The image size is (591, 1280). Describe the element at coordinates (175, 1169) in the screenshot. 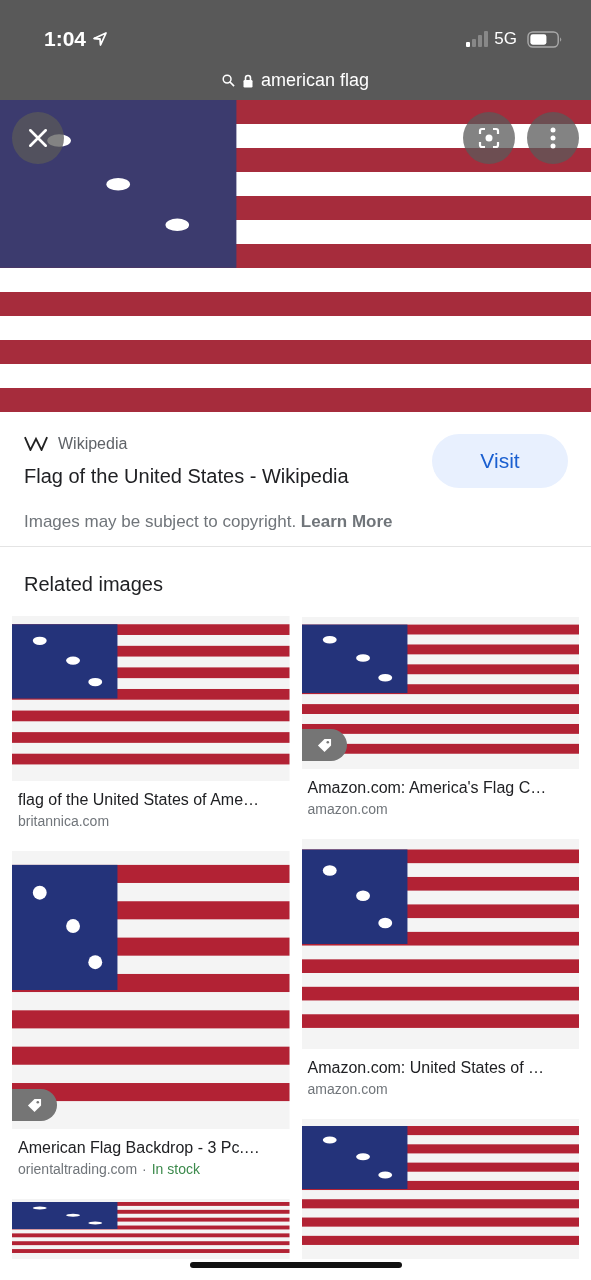

I see `availability-text: In stock` at that location.